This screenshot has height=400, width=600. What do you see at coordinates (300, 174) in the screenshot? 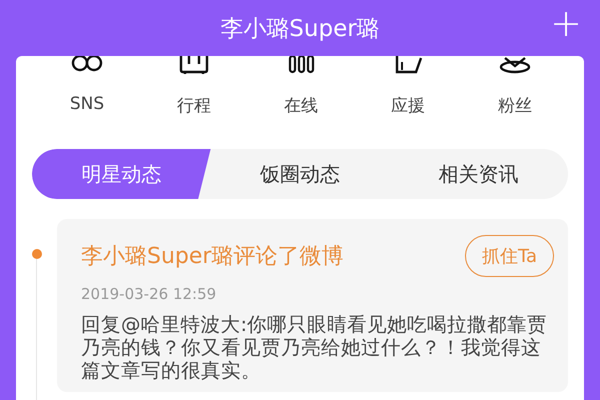
I see `tab: 饭圈动态` at bounding box center [300, 174].